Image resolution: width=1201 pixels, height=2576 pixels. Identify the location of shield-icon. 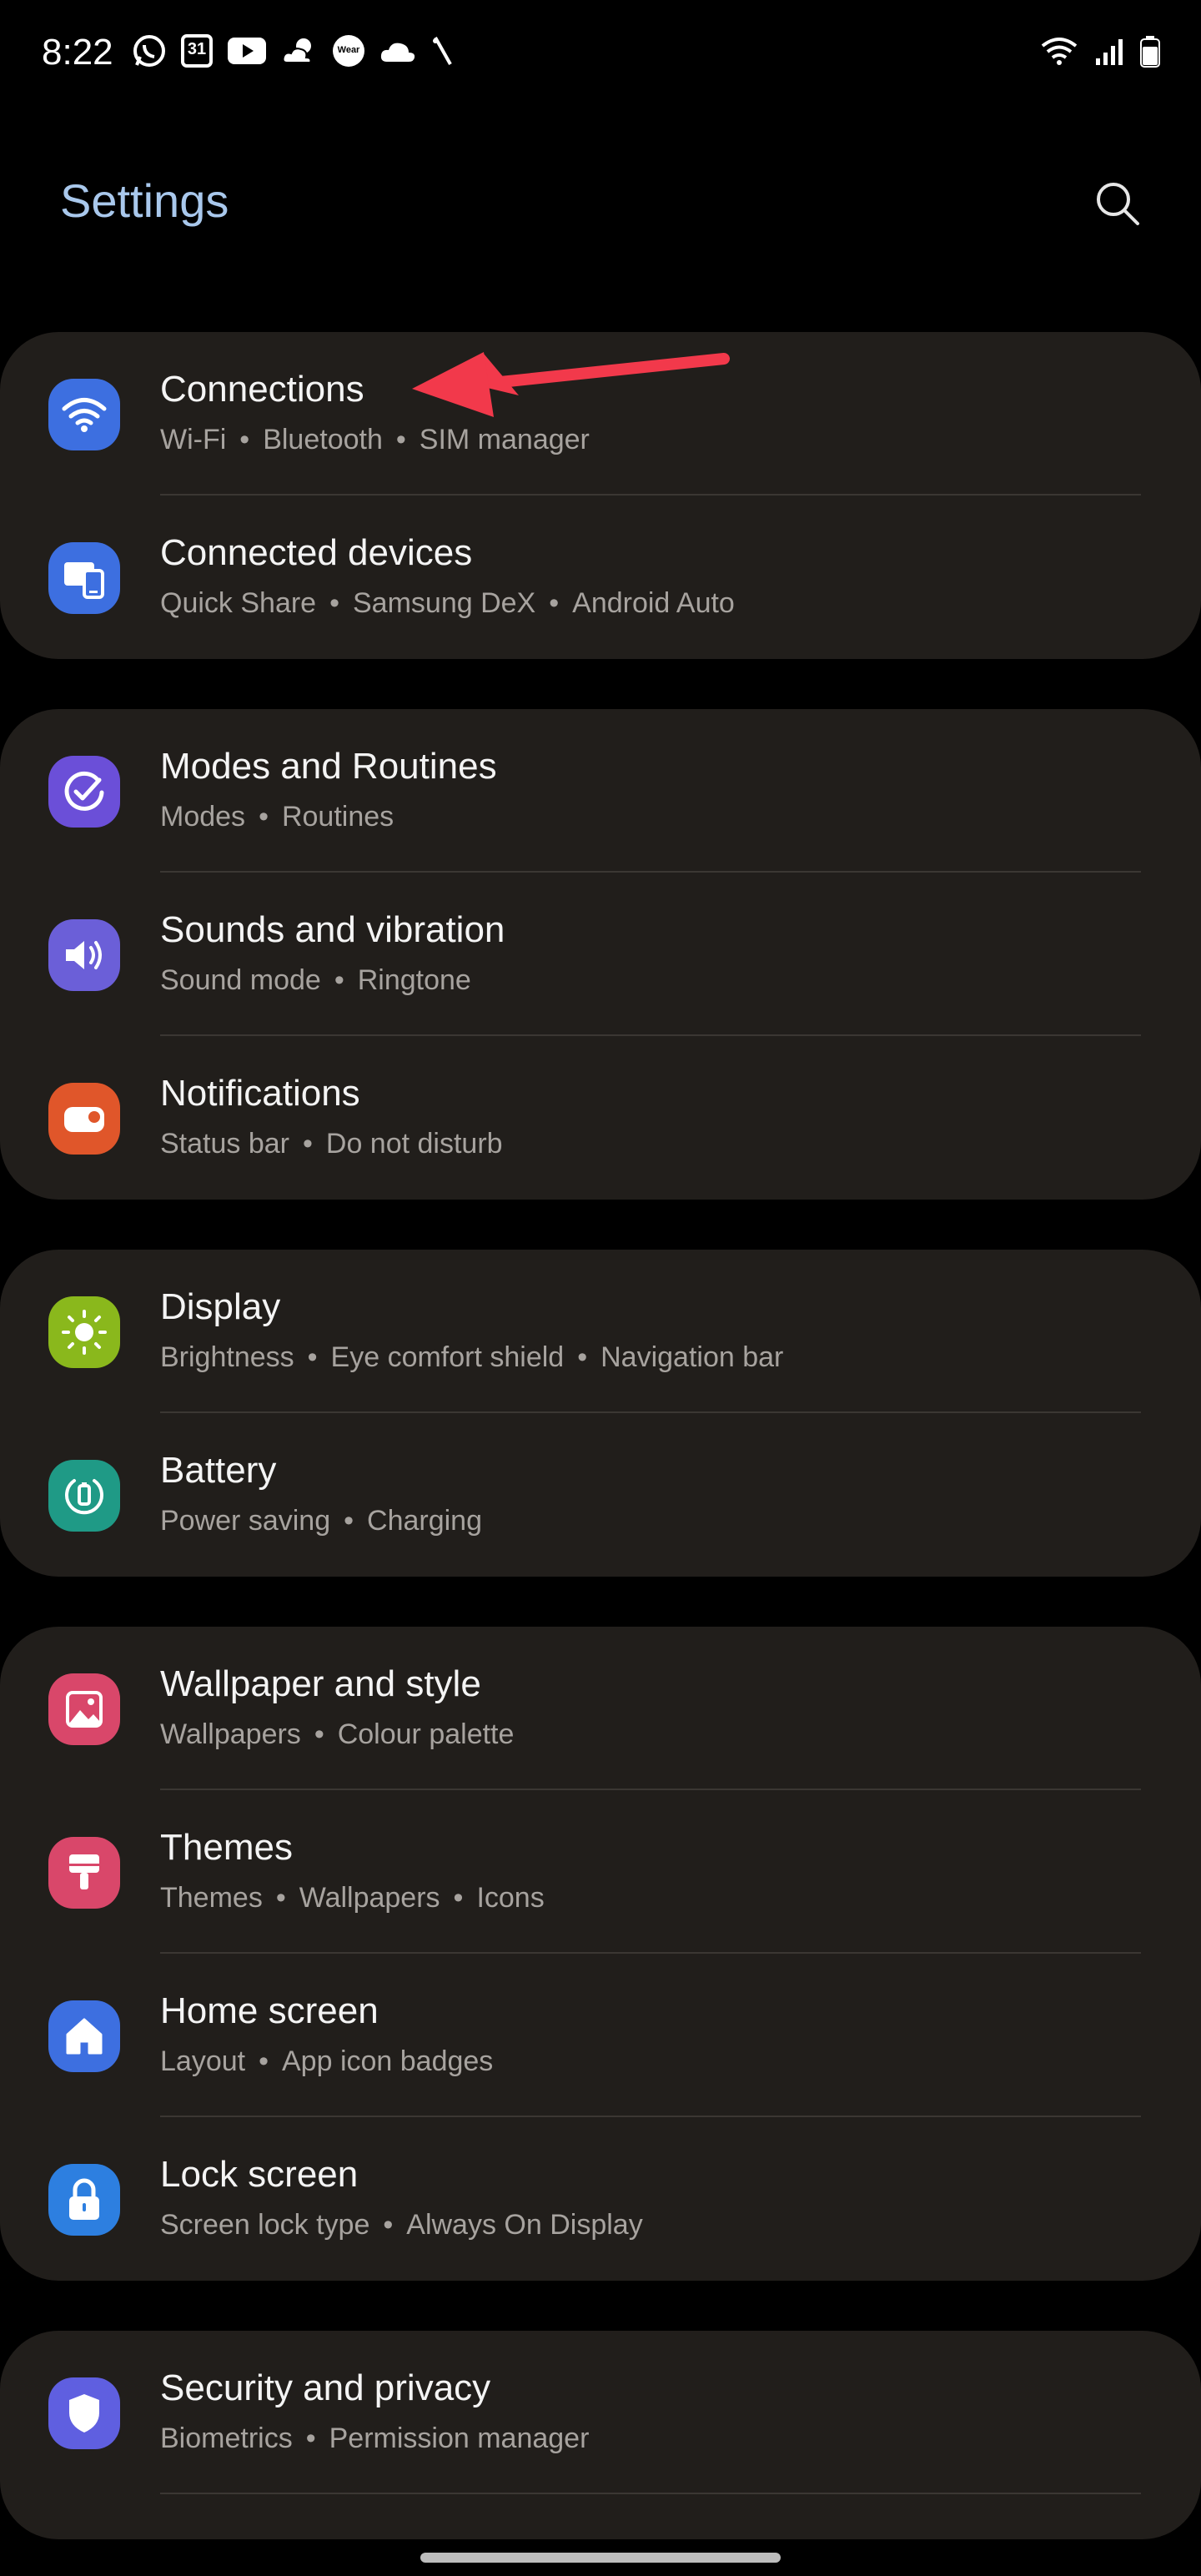
(84, 2413).